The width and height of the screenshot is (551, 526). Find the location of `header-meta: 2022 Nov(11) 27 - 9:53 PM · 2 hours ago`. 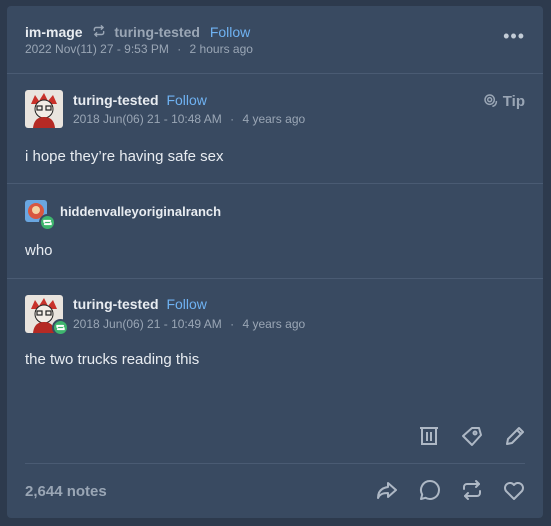

header-meta: 2022 Nov(11) 27 - 9:53 PM · 2 hours ago is located at coordinates (139, 49).